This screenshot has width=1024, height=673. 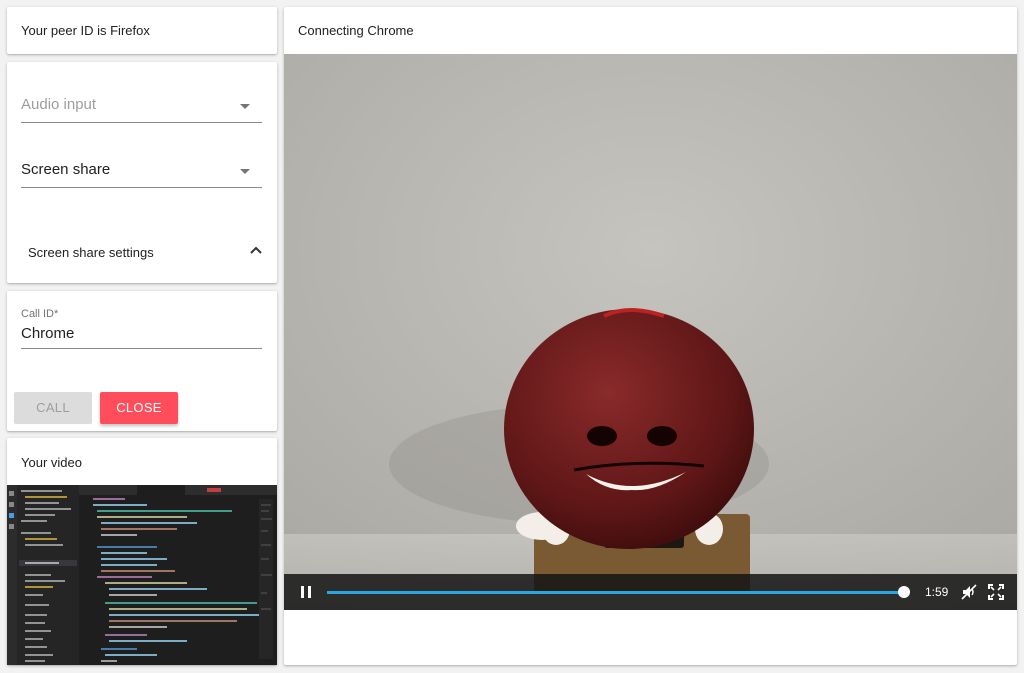 What do you see at coordinates (256, 250) in the screenshot?
I see `chevron-up-icon` at bounding box center [256, 250].